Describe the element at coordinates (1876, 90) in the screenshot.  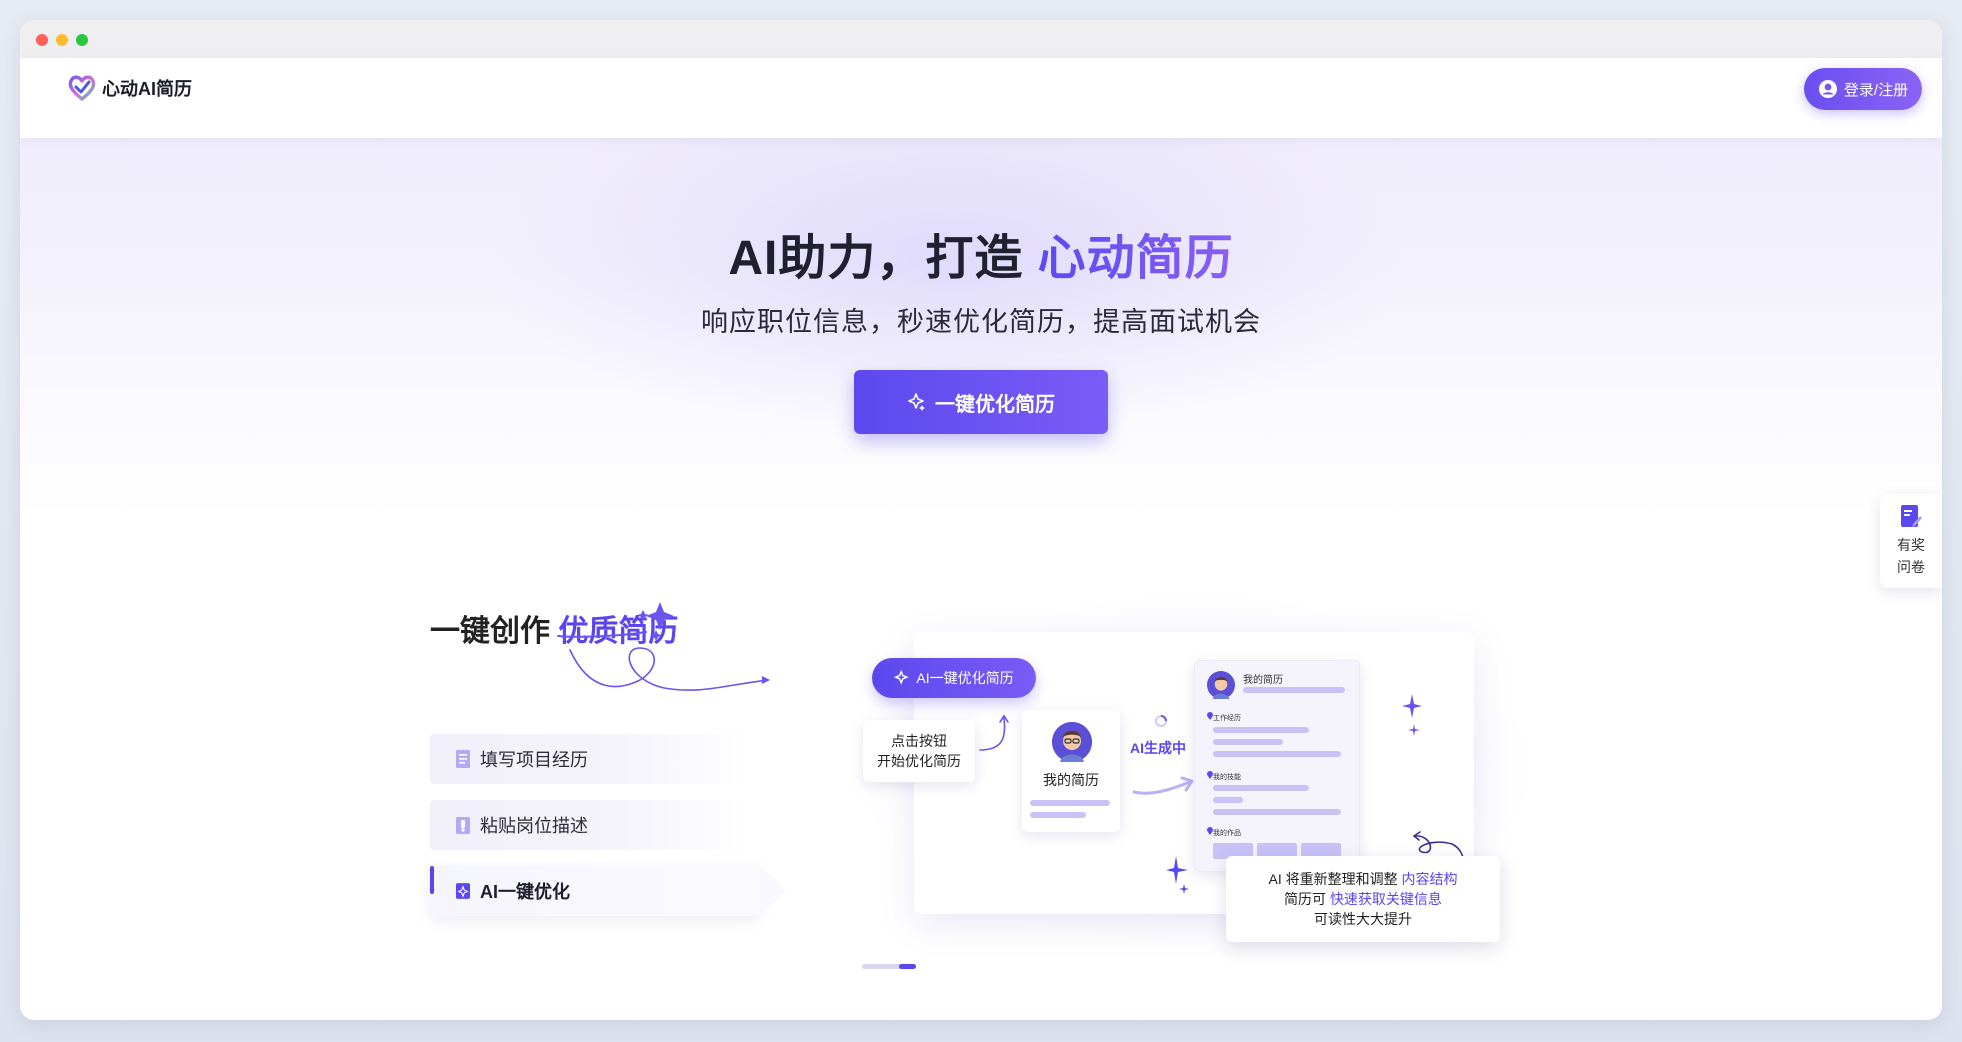
I see `login-register-label: 登录/注册` at that location.